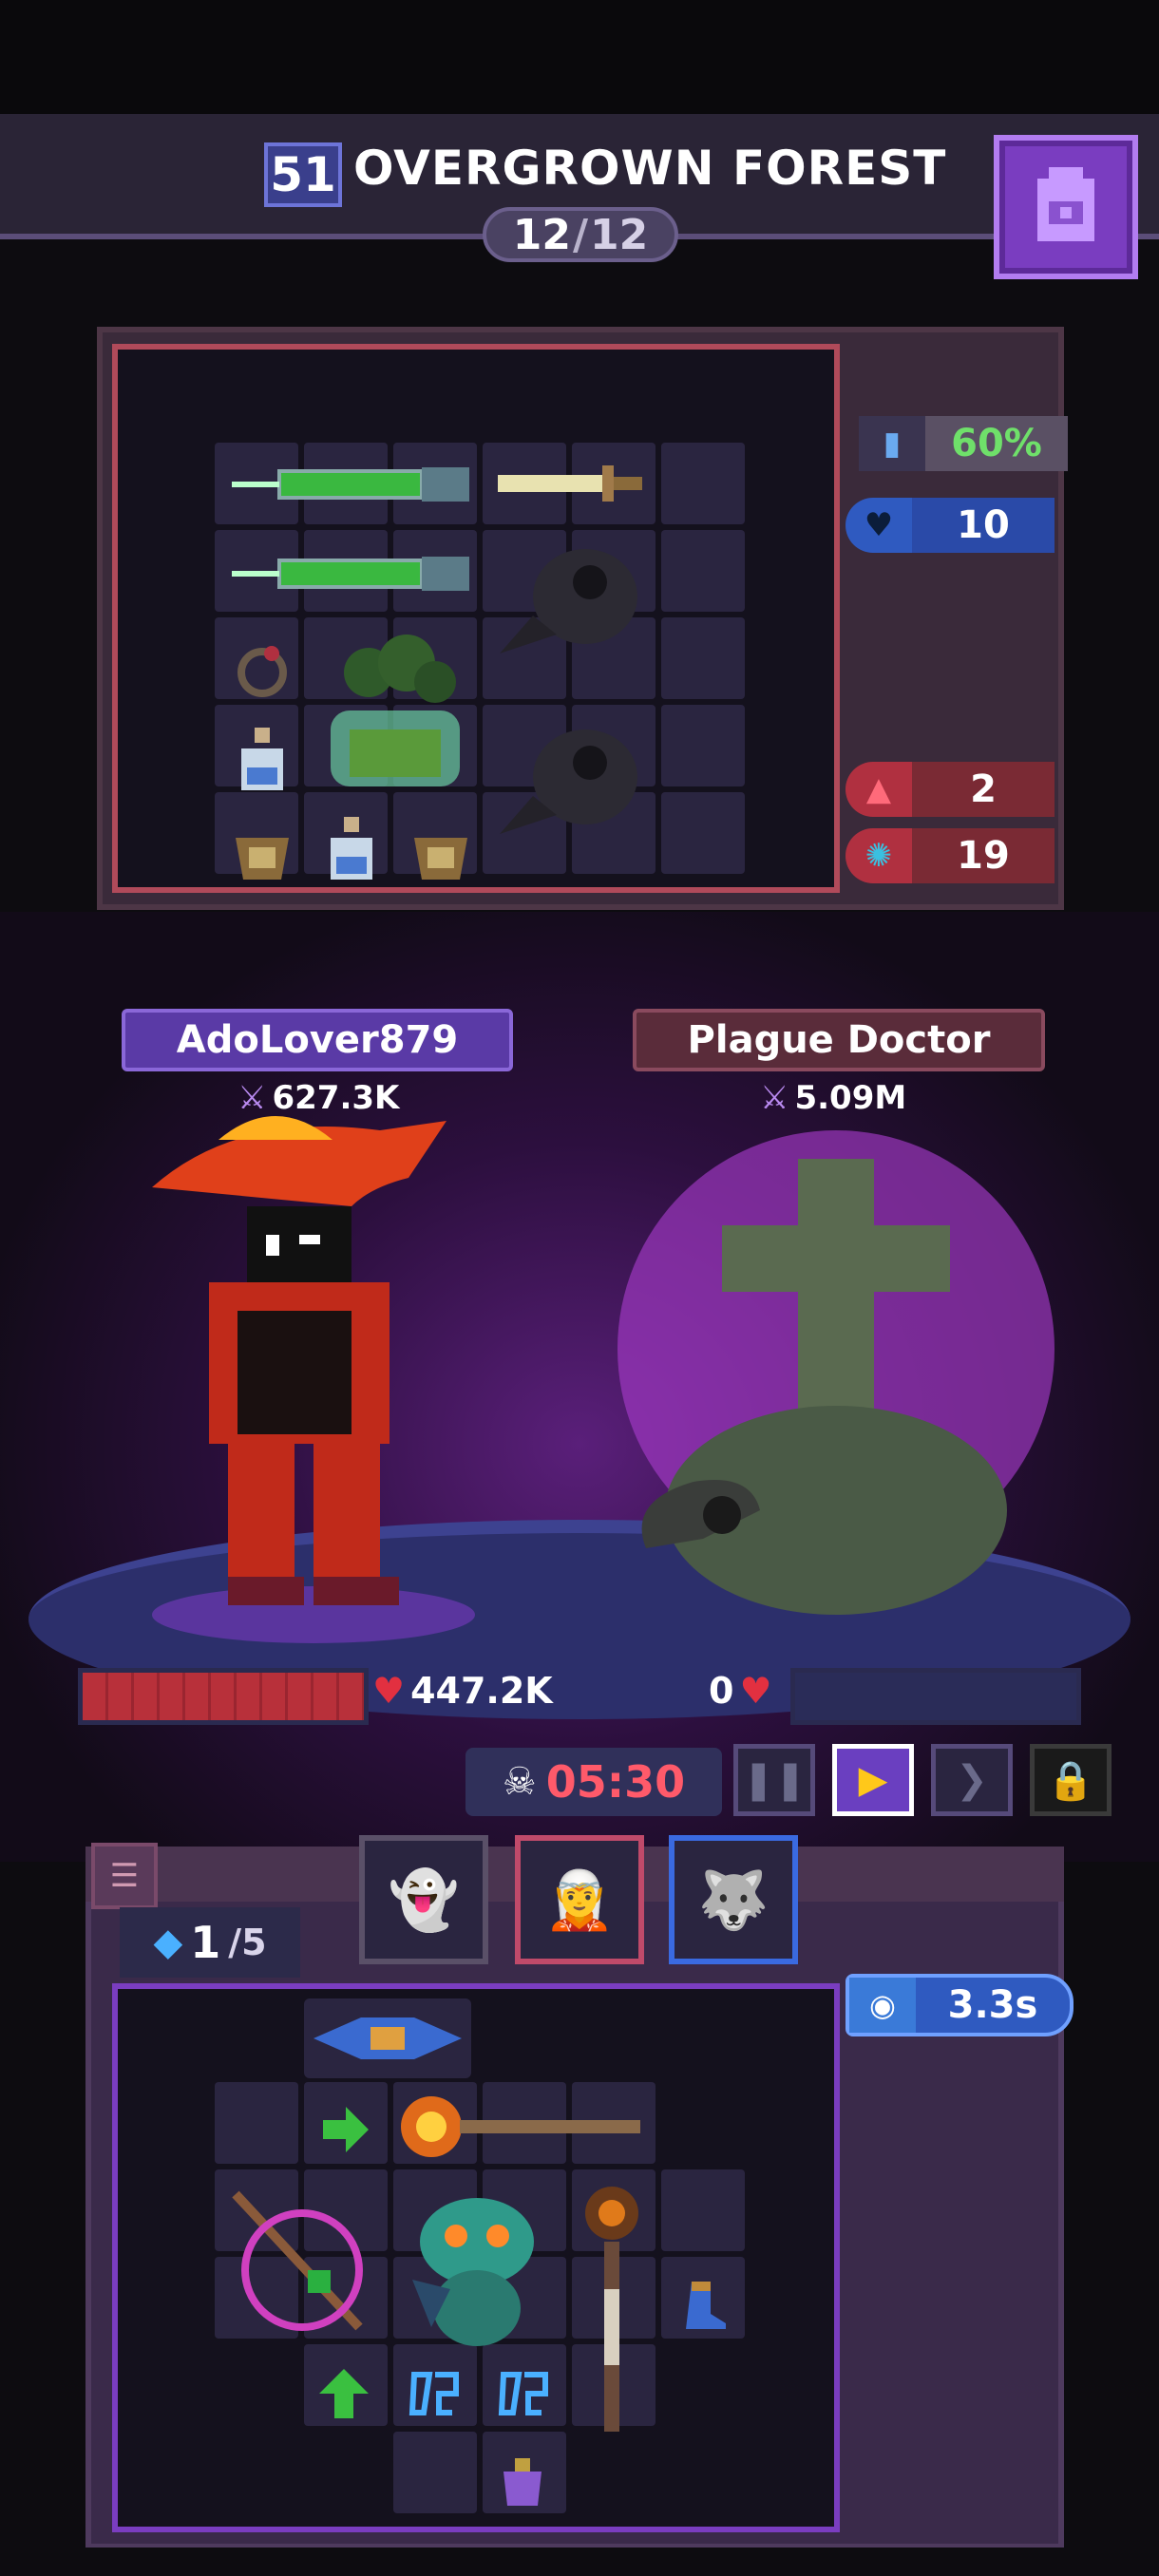 The image size is (1159, 2576). I want to click on menu-button: ☰, so click(124, 1876).